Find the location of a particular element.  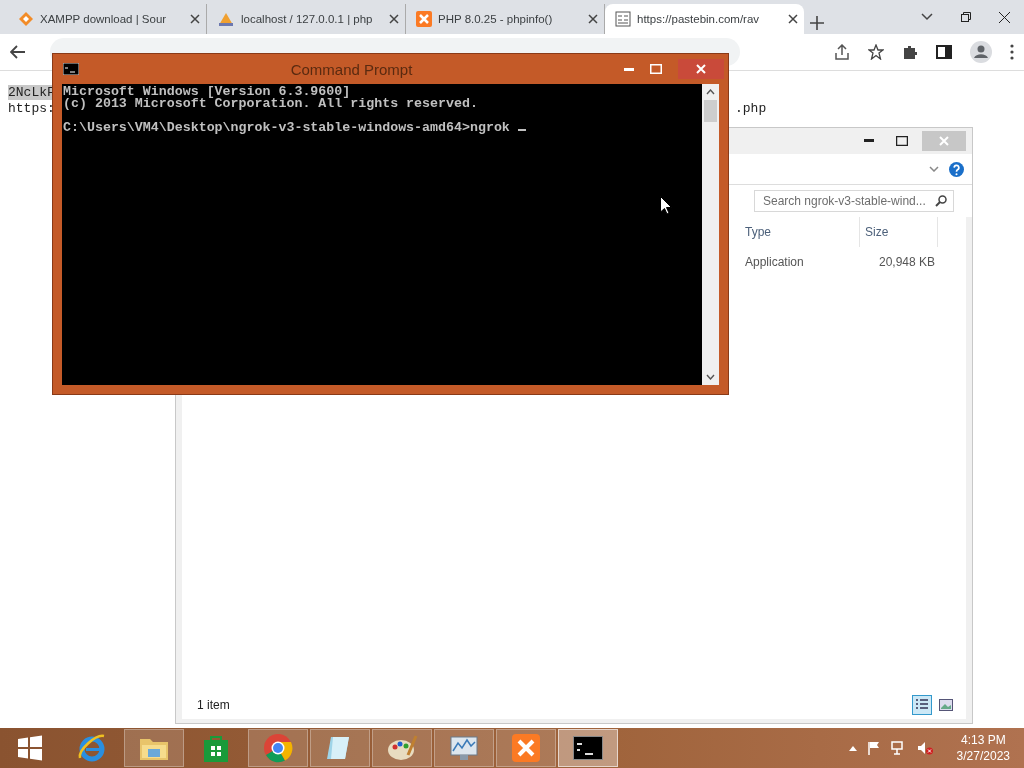

page-text: .php is located at coordinates (751, 109).